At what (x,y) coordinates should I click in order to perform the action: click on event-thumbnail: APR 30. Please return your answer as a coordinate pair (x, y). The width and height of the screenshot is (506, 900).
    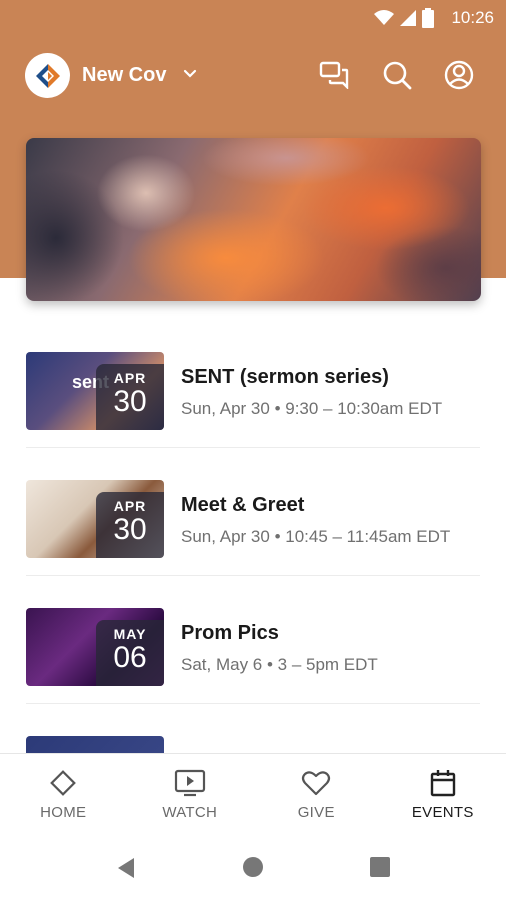
    Looking at the image, I should click on (95, 519).